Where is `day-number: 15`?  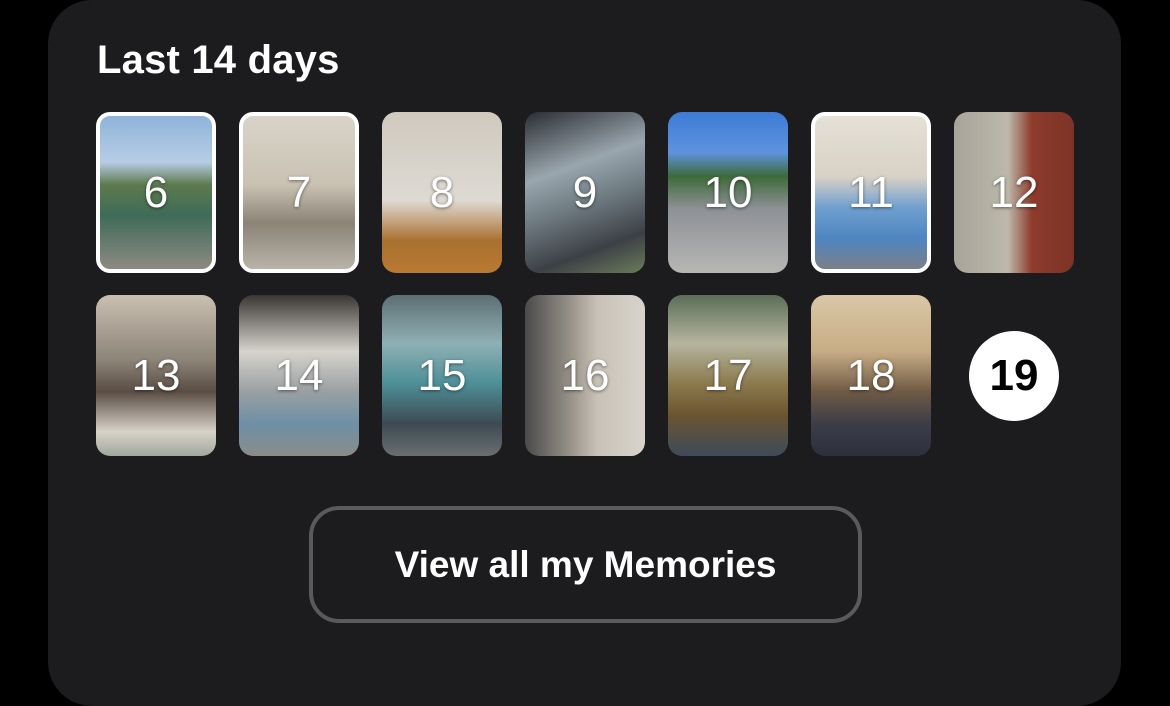
day-number: 15 is located at coordinates (442, 375).